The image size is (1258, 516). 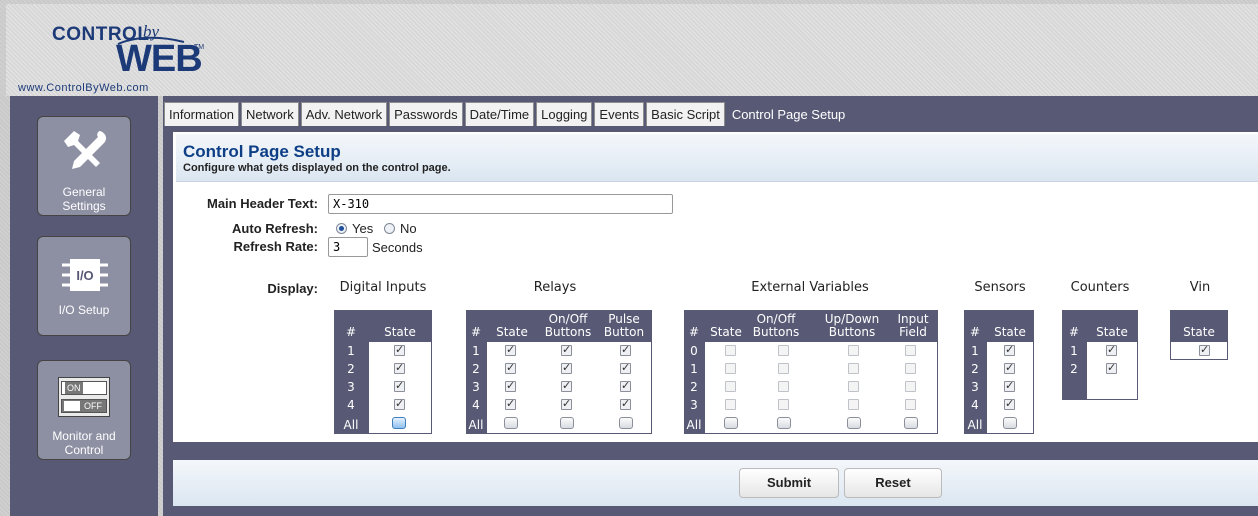 What do you see at coordinates (511, 423) in the screenshot?
I see `relays-state-all-button` at bounding box center [511, 423].